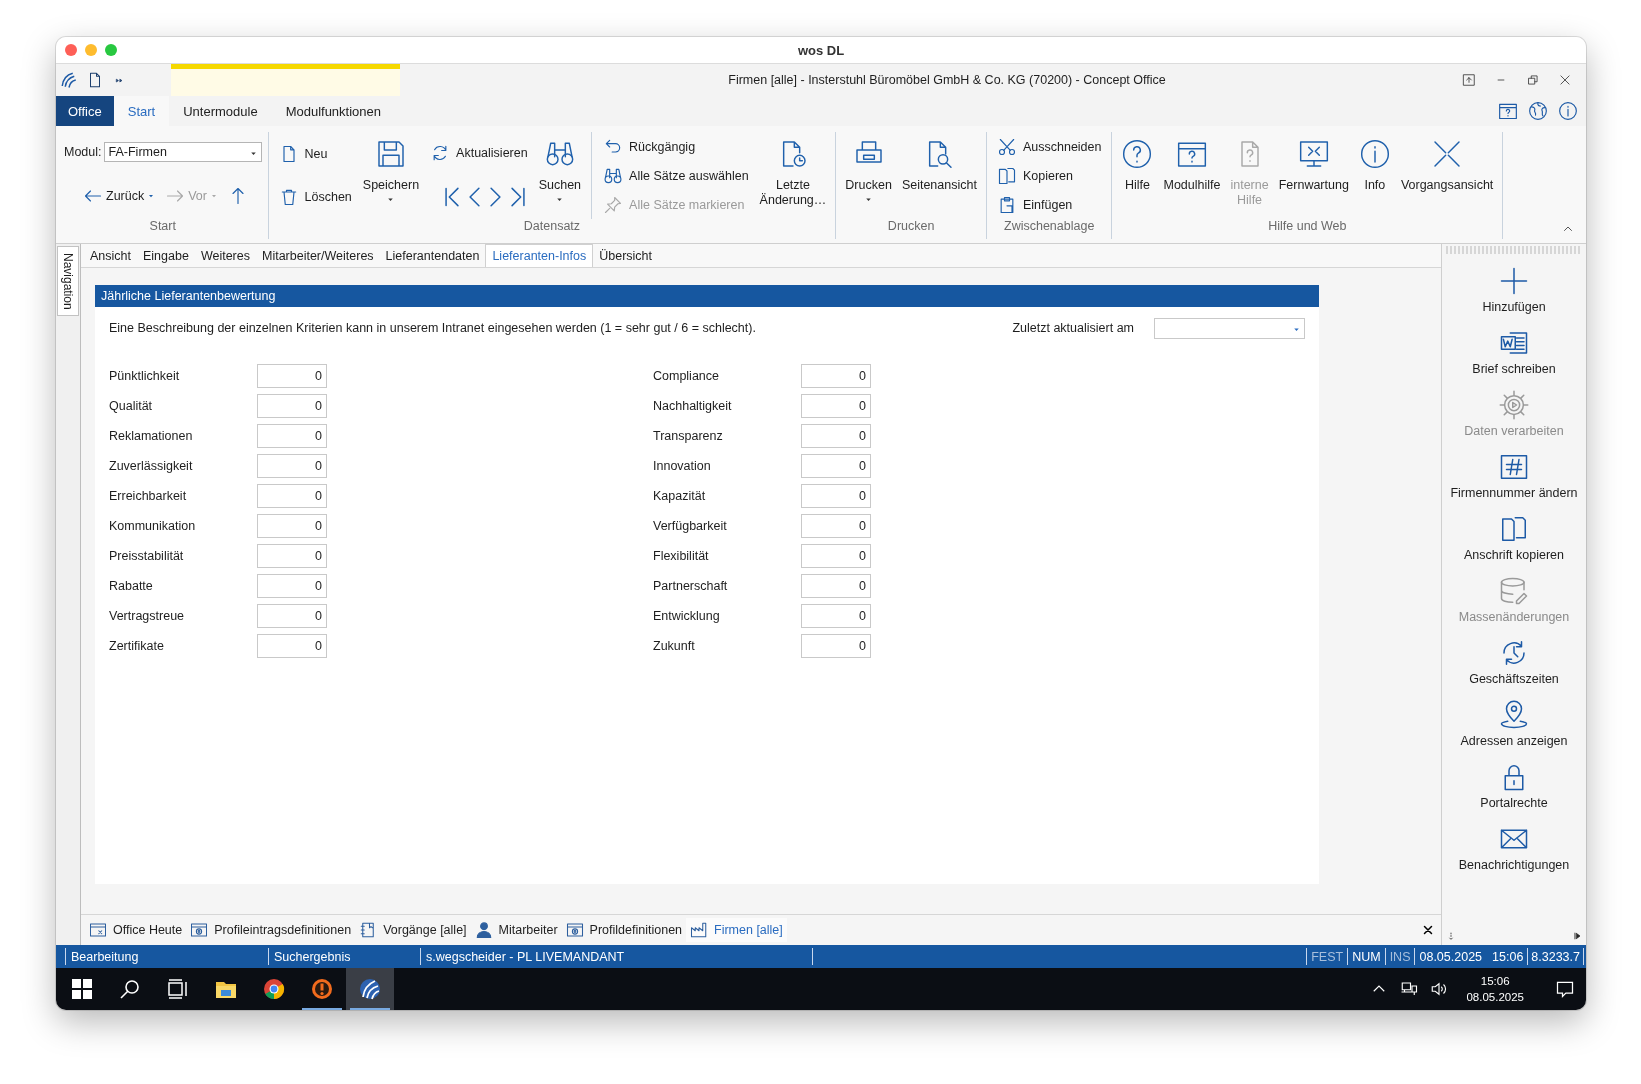 This screenshot has height=1084, width=1641. What do you see at coordinates (707, 296) in the screenshot?
I see `section-header: Jährliche Lieferantenbewertung` at bounding box center [707, 296].